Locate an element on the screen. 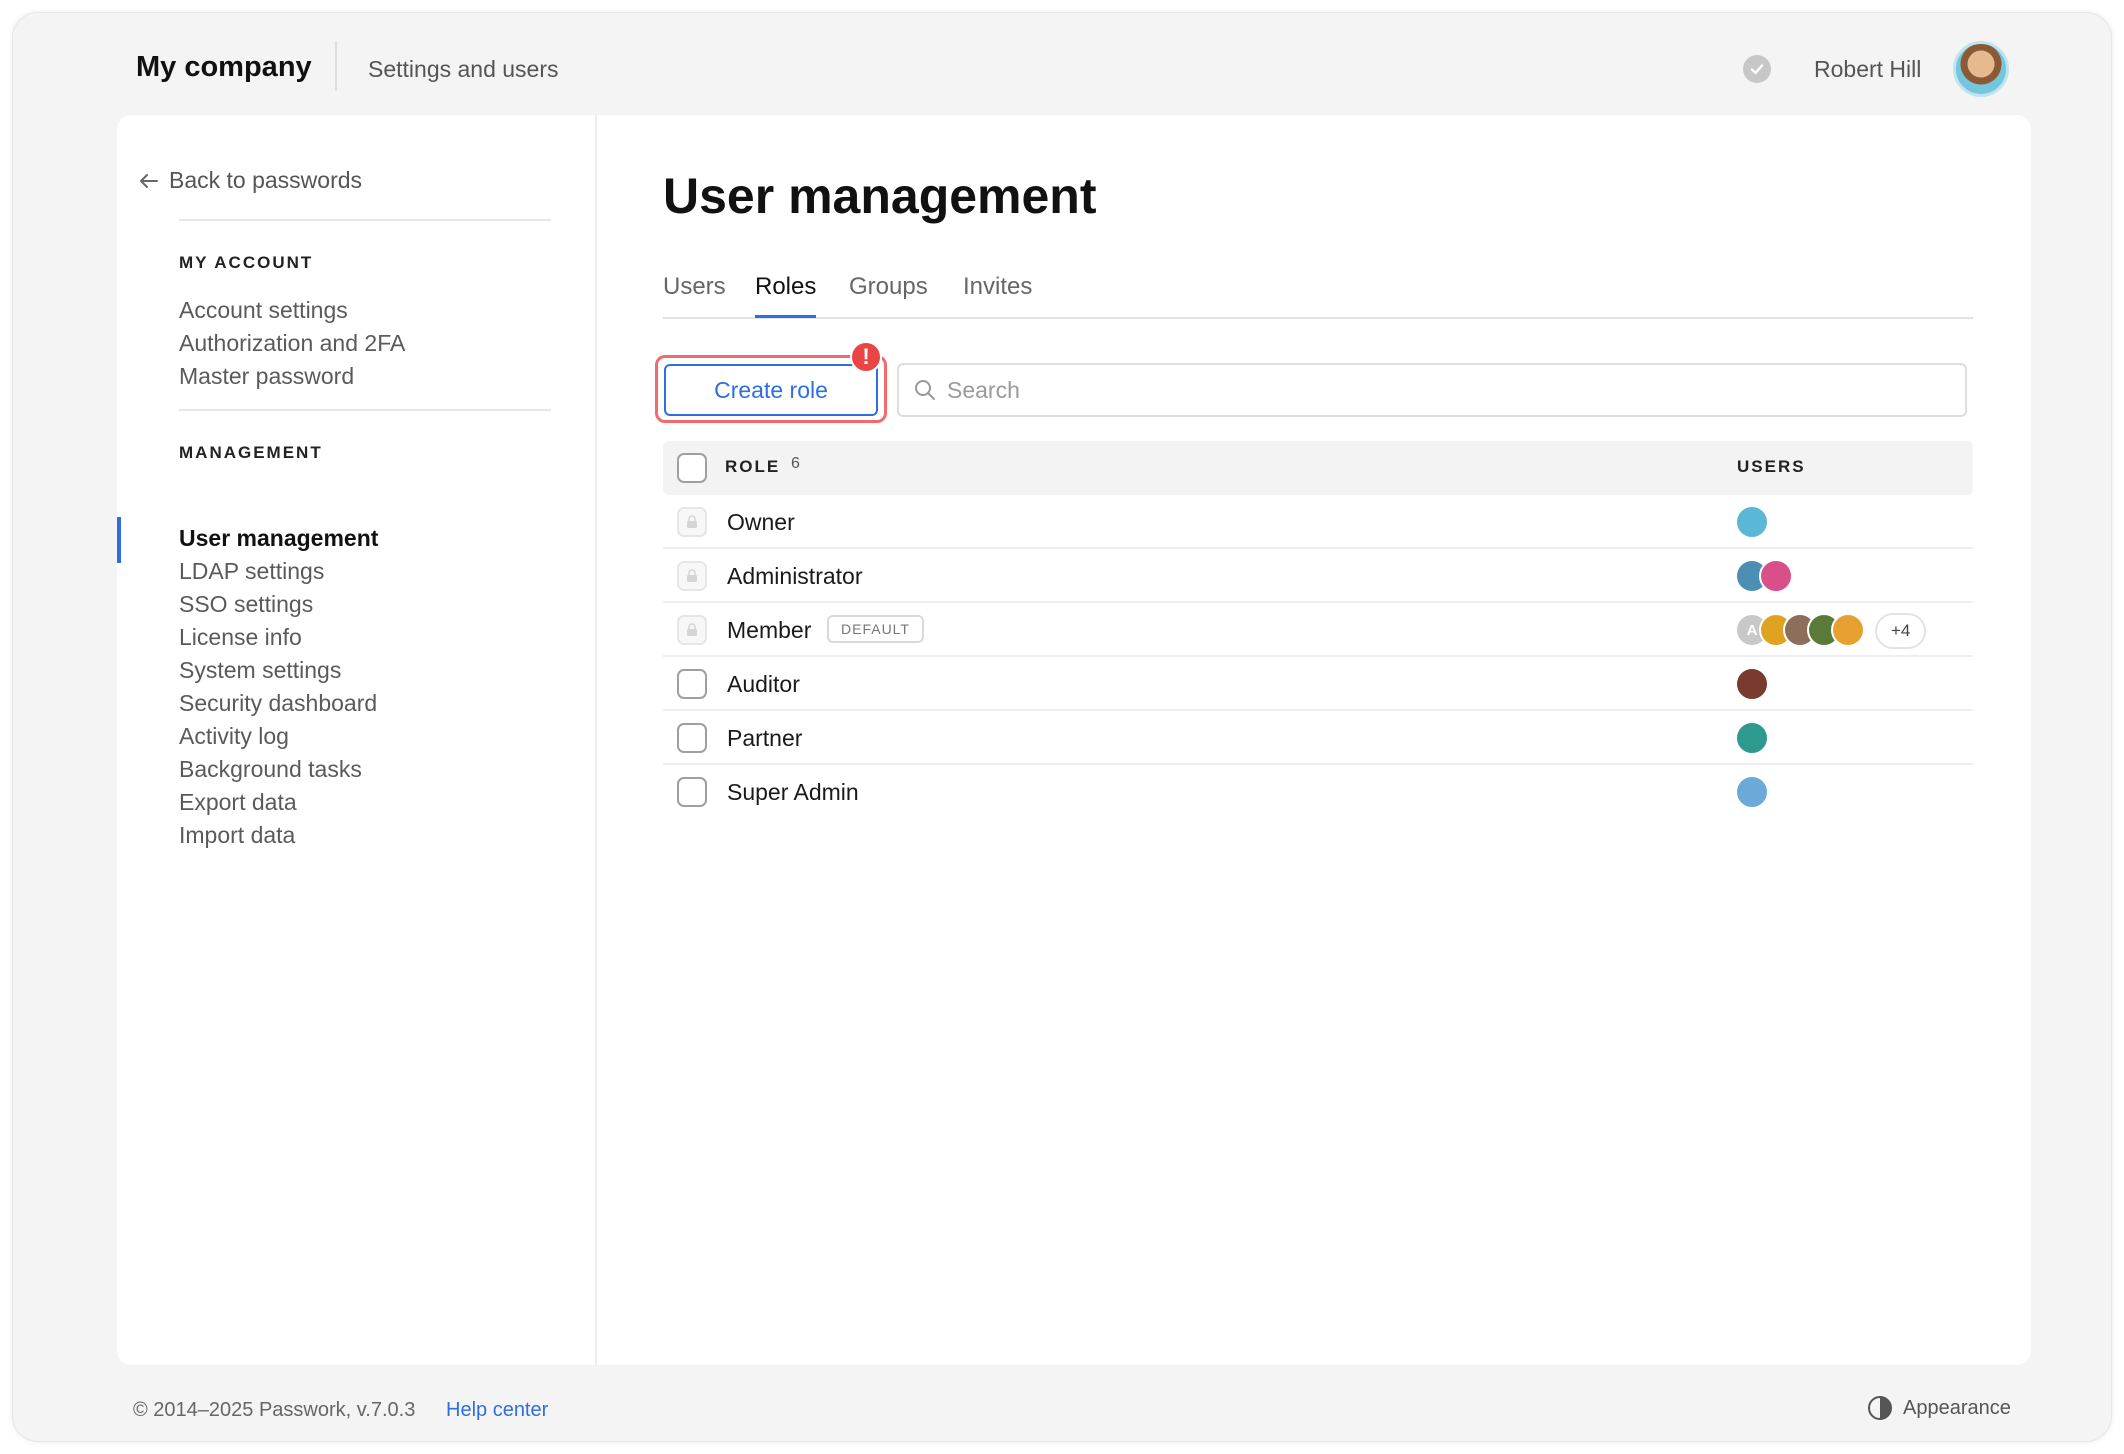  table-row: Partner is located at coordinates (1318, 738).